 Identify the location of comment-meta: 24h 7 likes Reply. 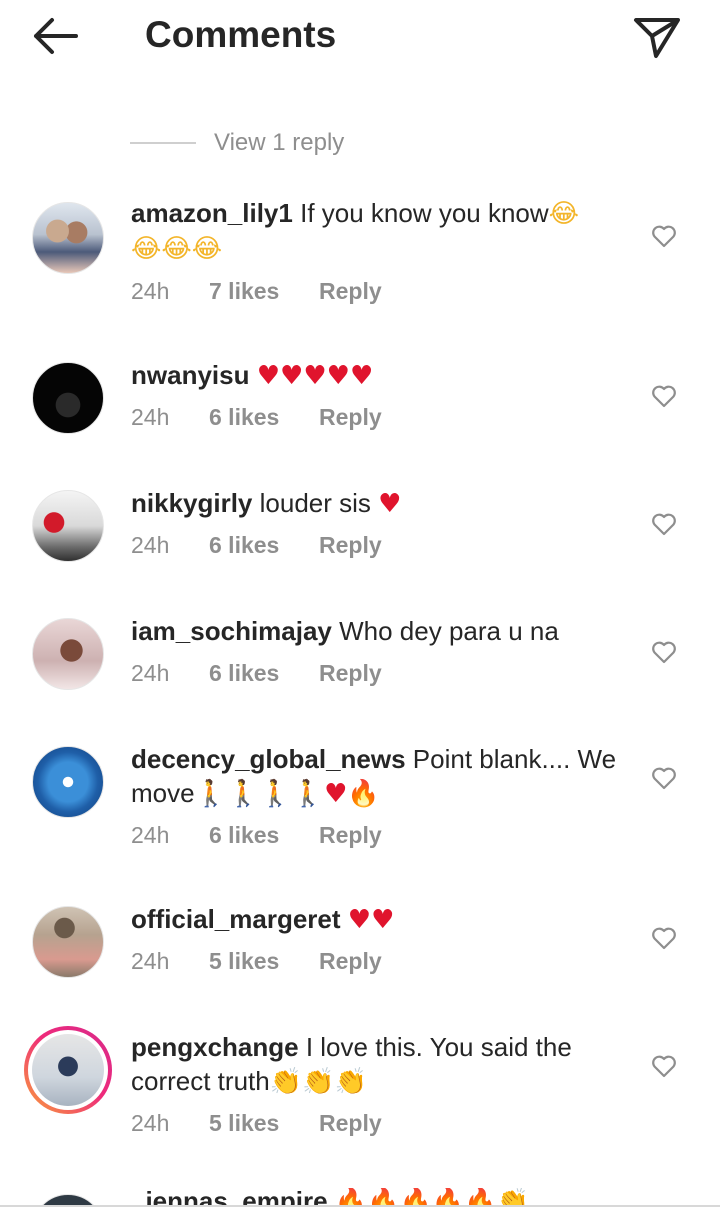
(256, 291).